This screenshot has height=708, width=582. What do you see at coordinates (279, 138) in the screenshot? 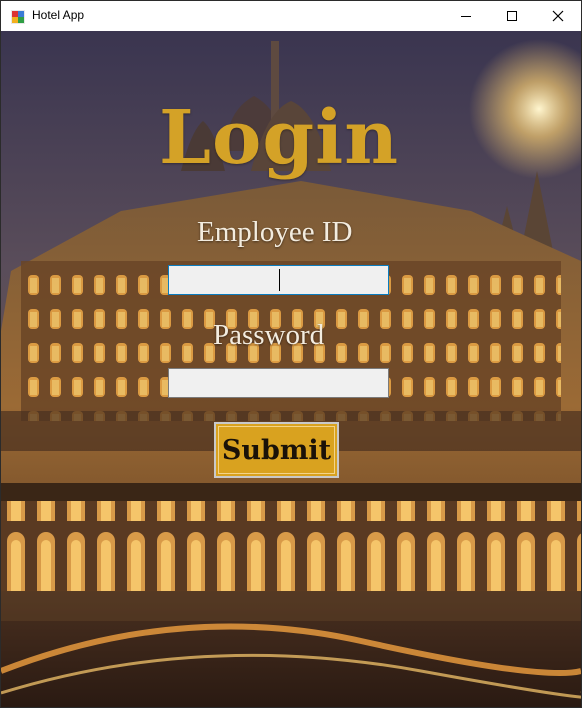
I see `login-heading: Login` at bounding box center [279, 138].